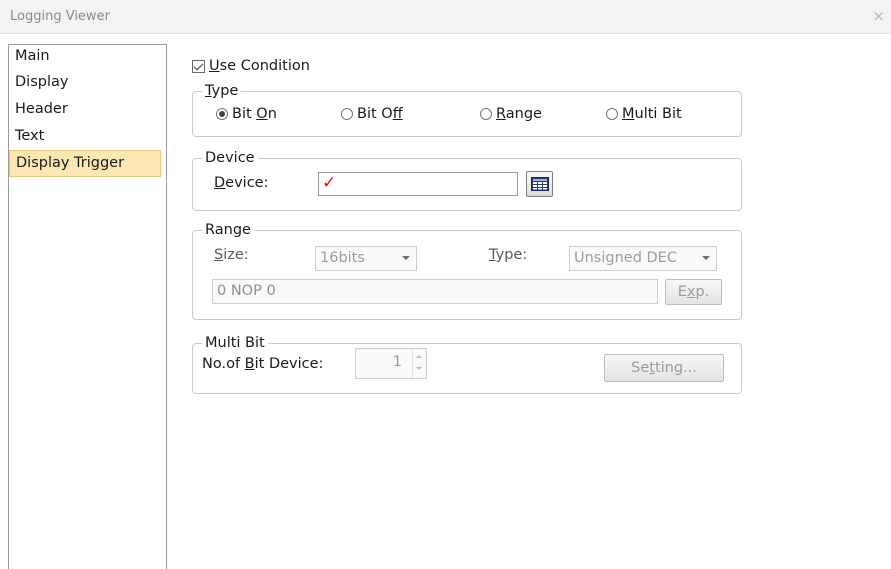  I want to click on nav-item-main: Main, so click(87, 57).